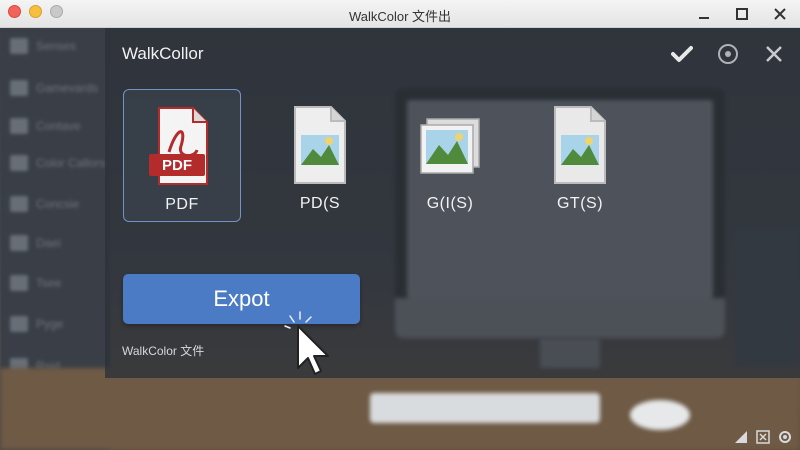 The image size is (800, 450). I want to click on background-keyboard, so click(485, 408).